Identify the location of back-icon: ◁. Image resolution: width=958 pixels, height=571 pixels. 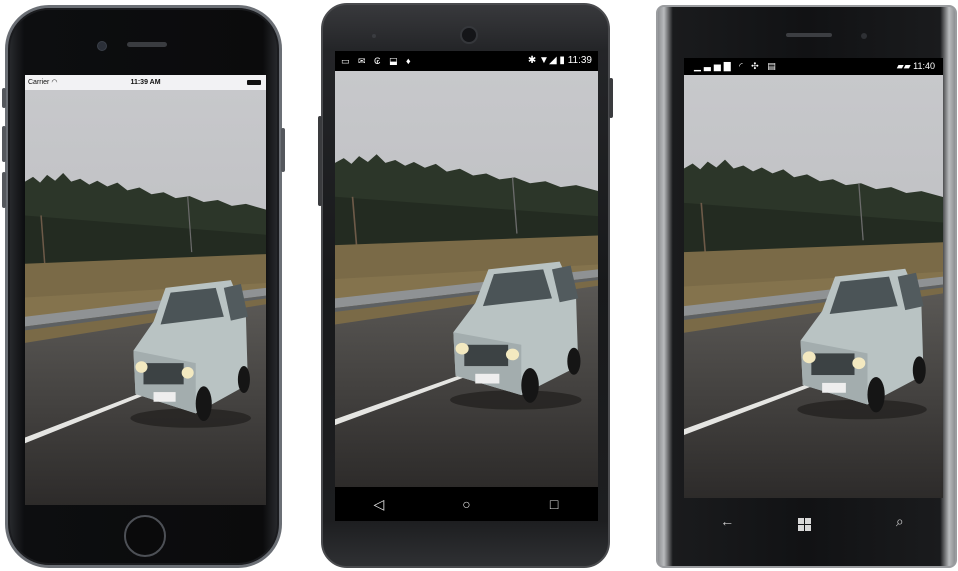
(379, 504).